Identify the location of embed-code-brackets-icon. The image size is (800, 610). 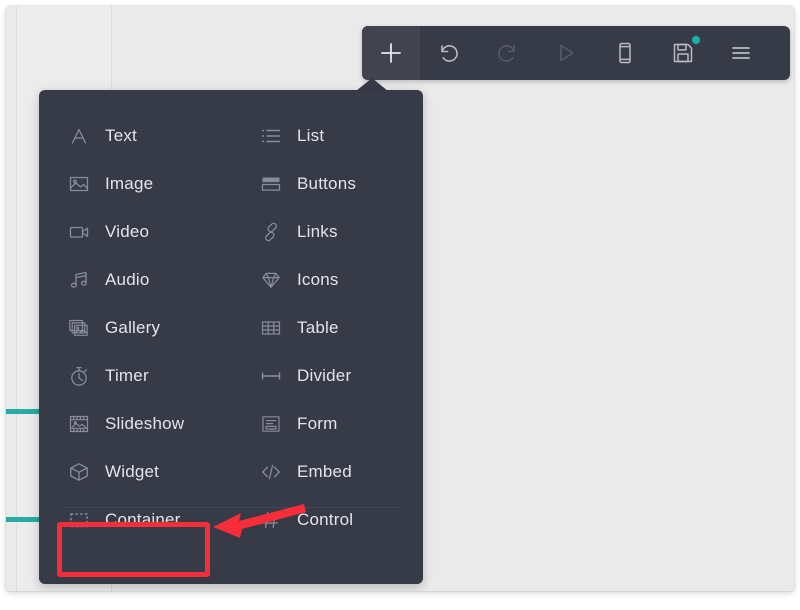
(271, 472).